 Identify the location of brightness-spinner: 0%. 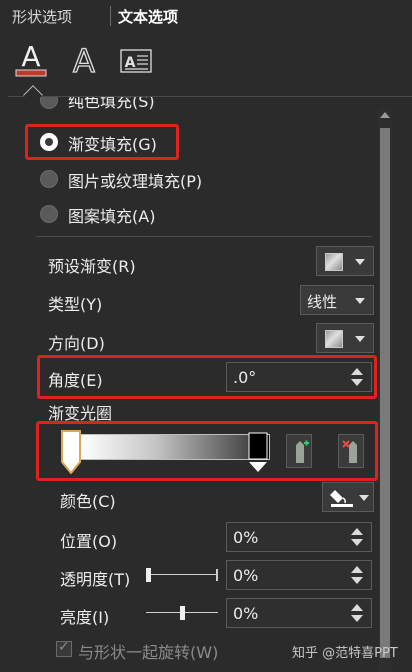
(299, 613).